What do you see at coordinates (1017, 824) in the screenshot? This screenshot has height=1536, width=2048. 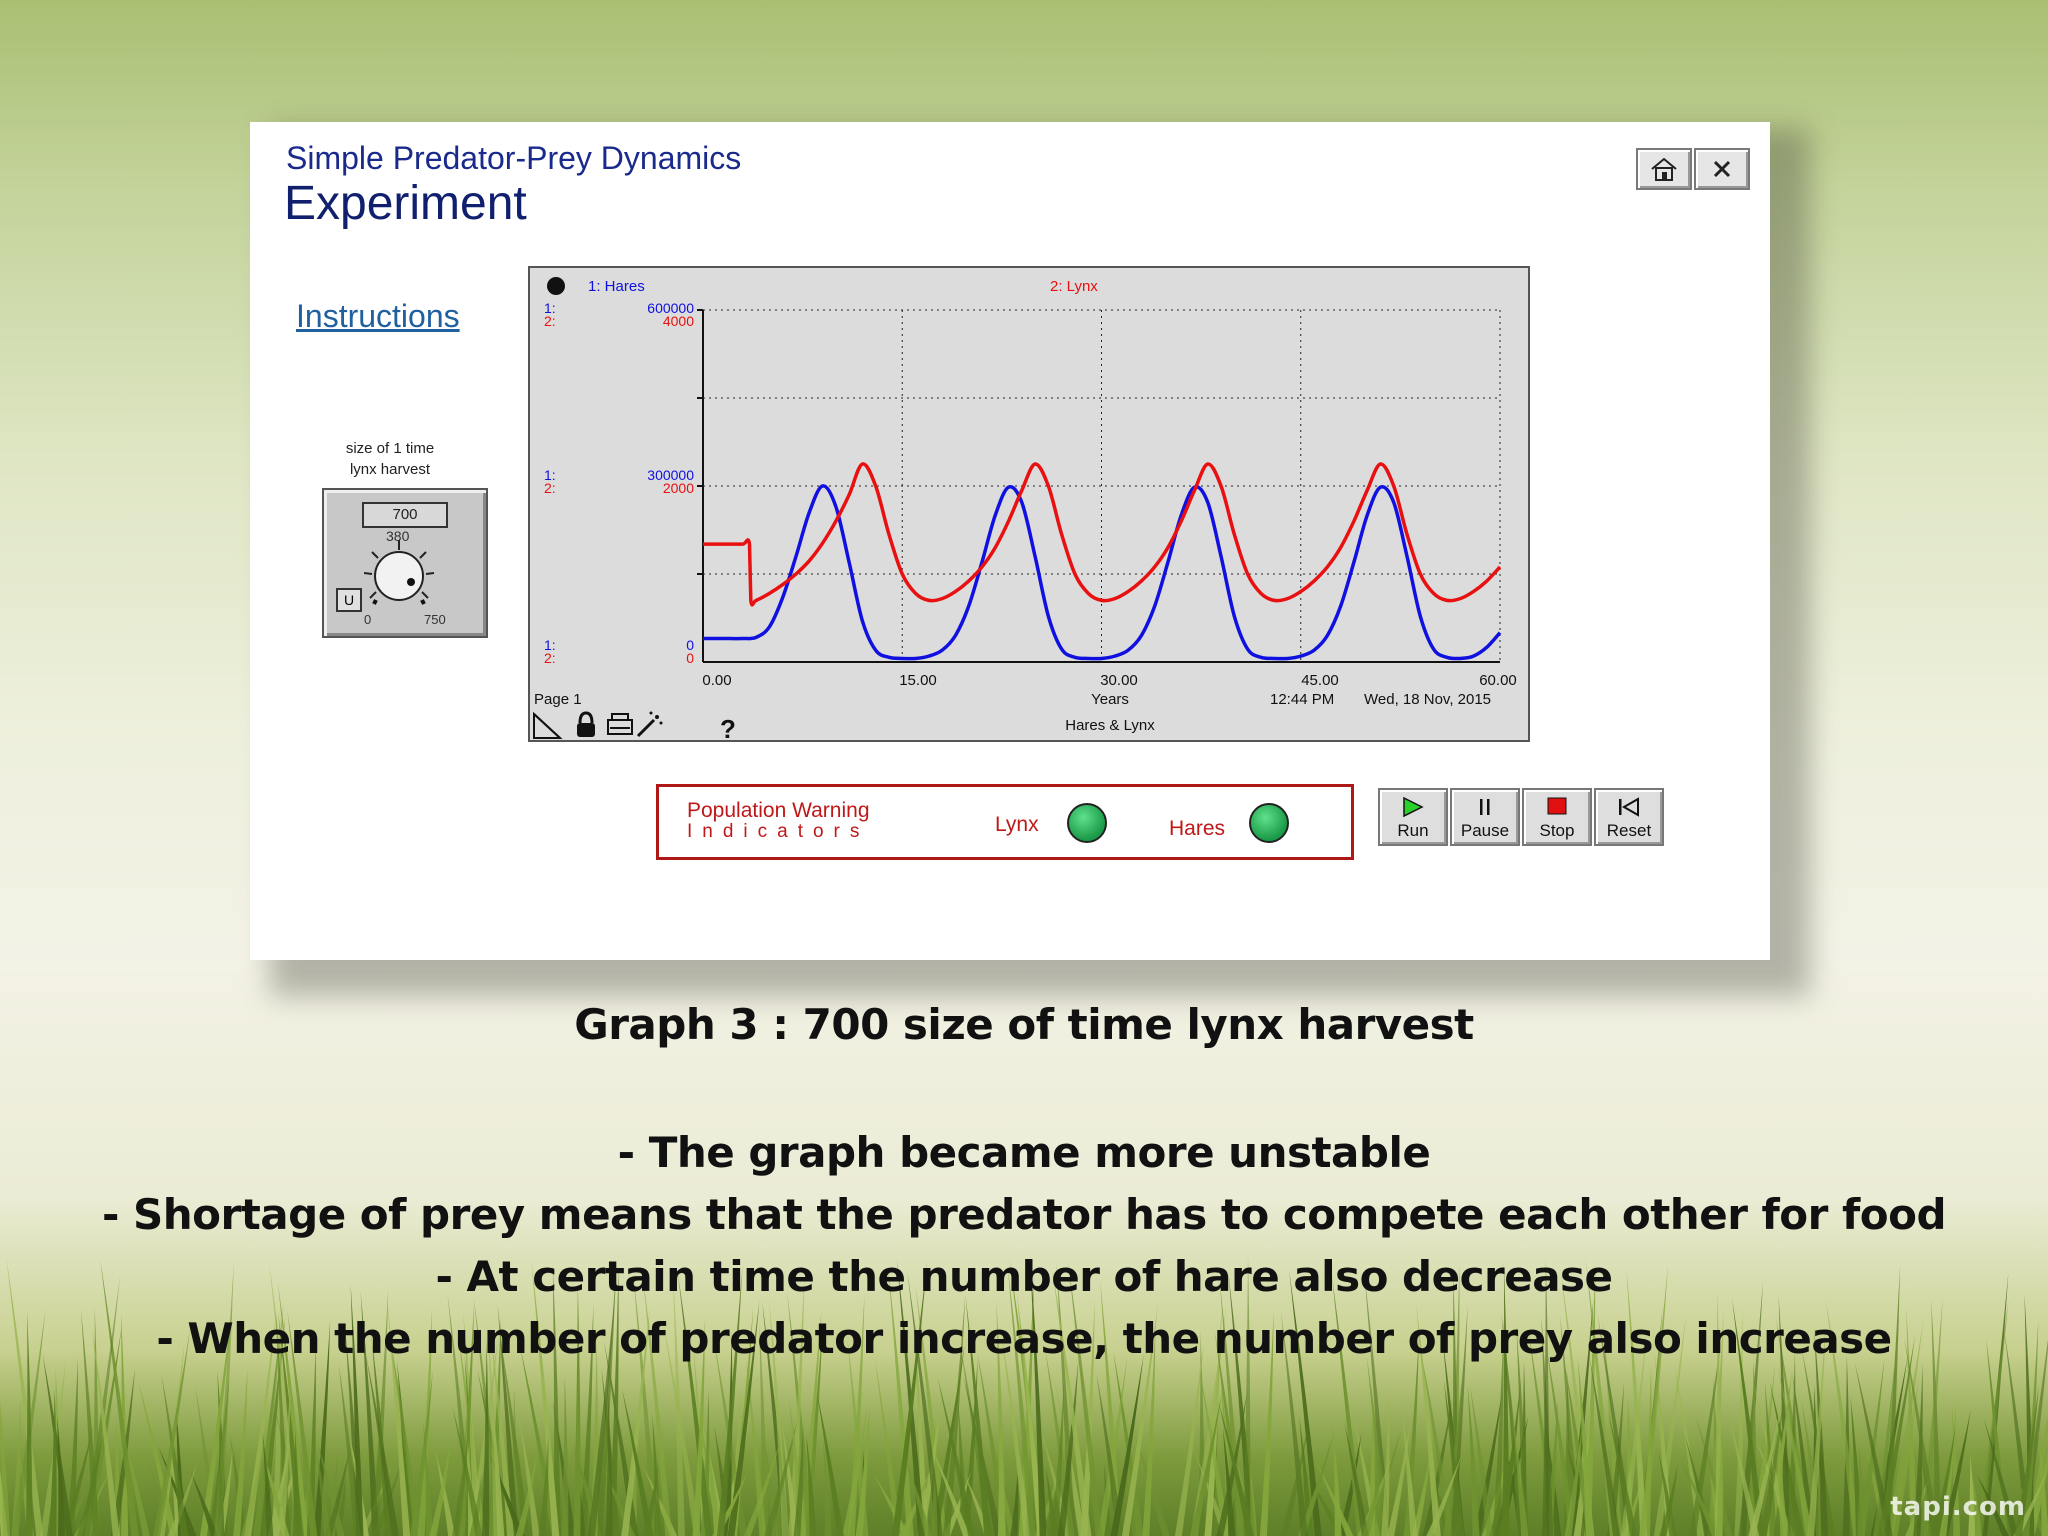 I see `lynx-indicator-label: Lynx` at bounding box center [1017, 824].